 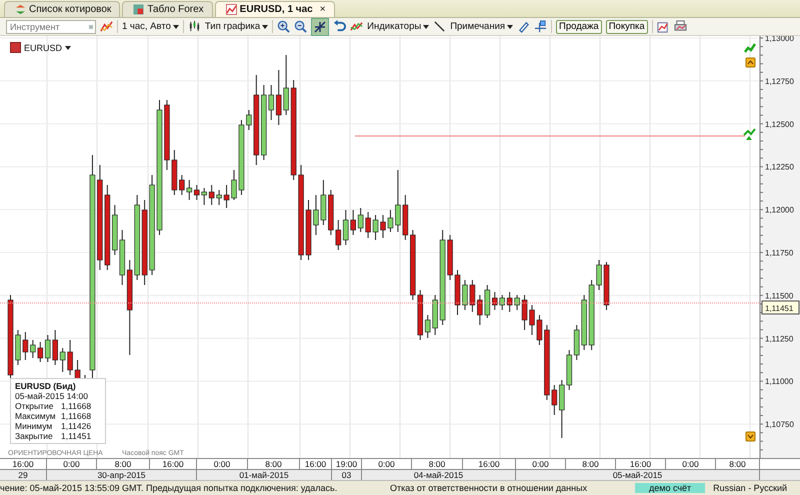 What do you see at coordinates (779, 81) in the screenshot?
I see `price-label: 1,12750` at bounding box center [779, 81].